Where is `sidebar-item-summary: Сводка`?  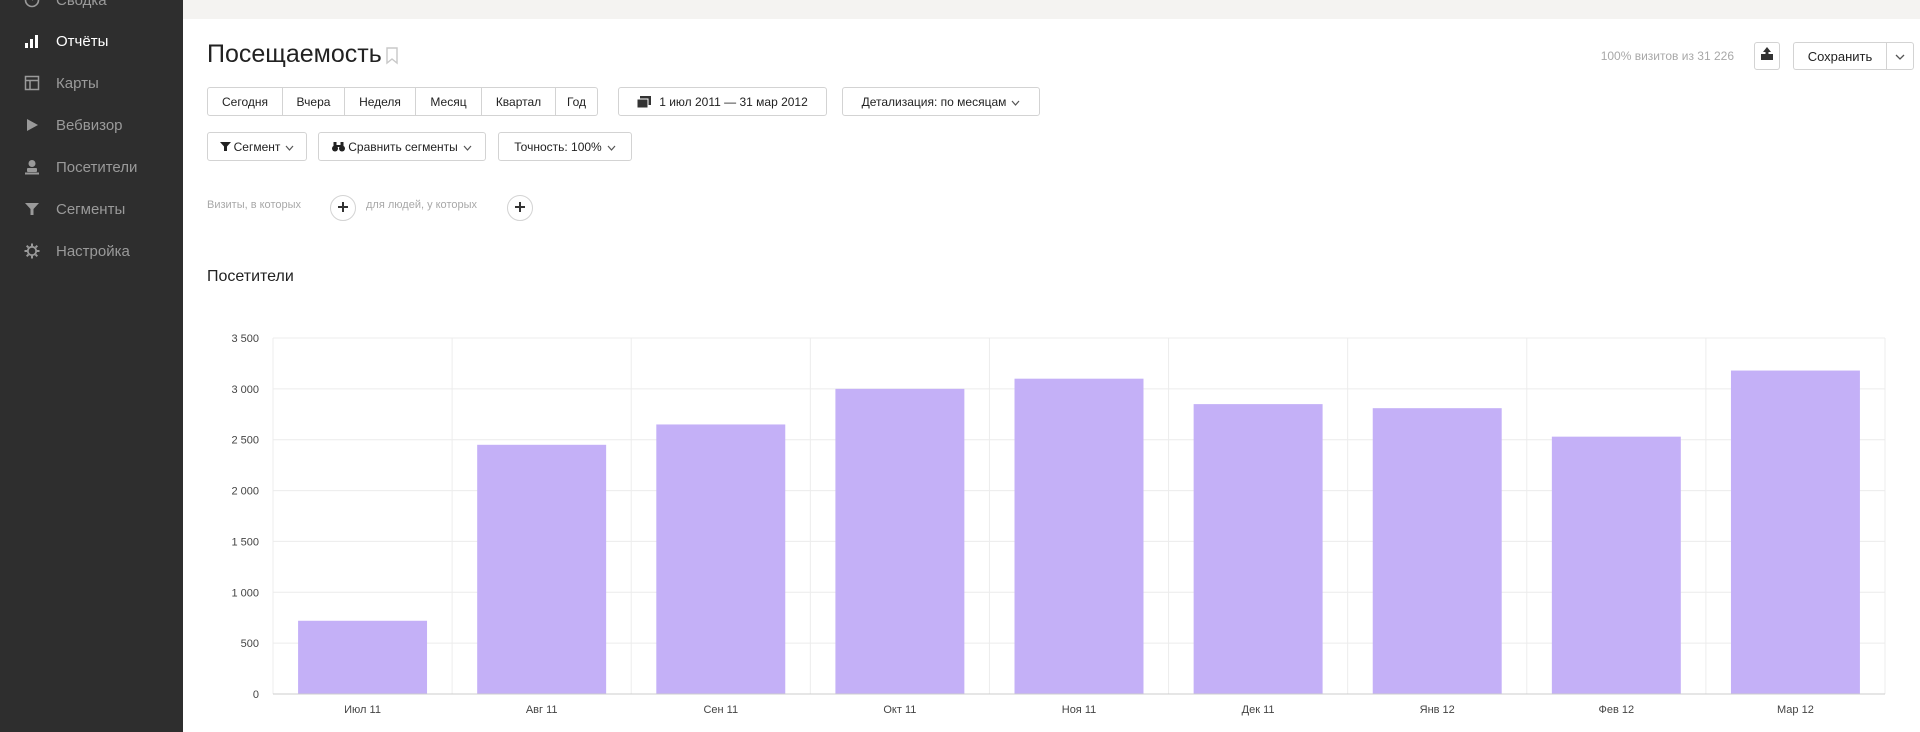 sidebar-item-summary: Сводка is located at coordinates (91, 8).